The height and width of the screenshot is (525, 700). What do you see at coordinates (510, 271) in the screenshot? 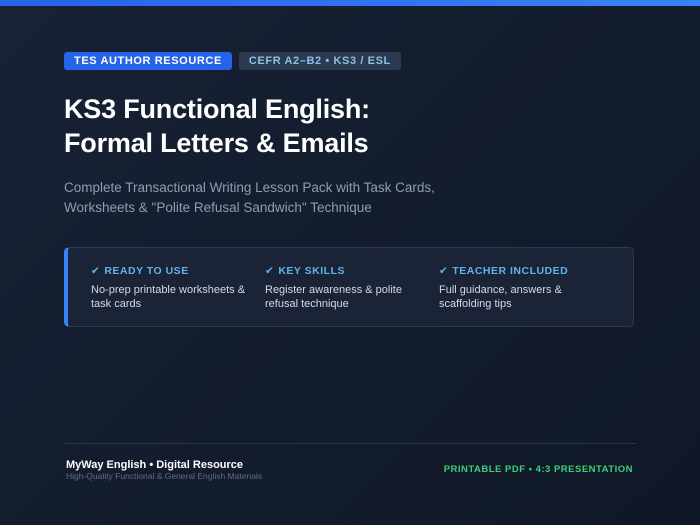
I see `feature-heading-text: TEACHER INCLUDED` at bounding box center [510, 271].